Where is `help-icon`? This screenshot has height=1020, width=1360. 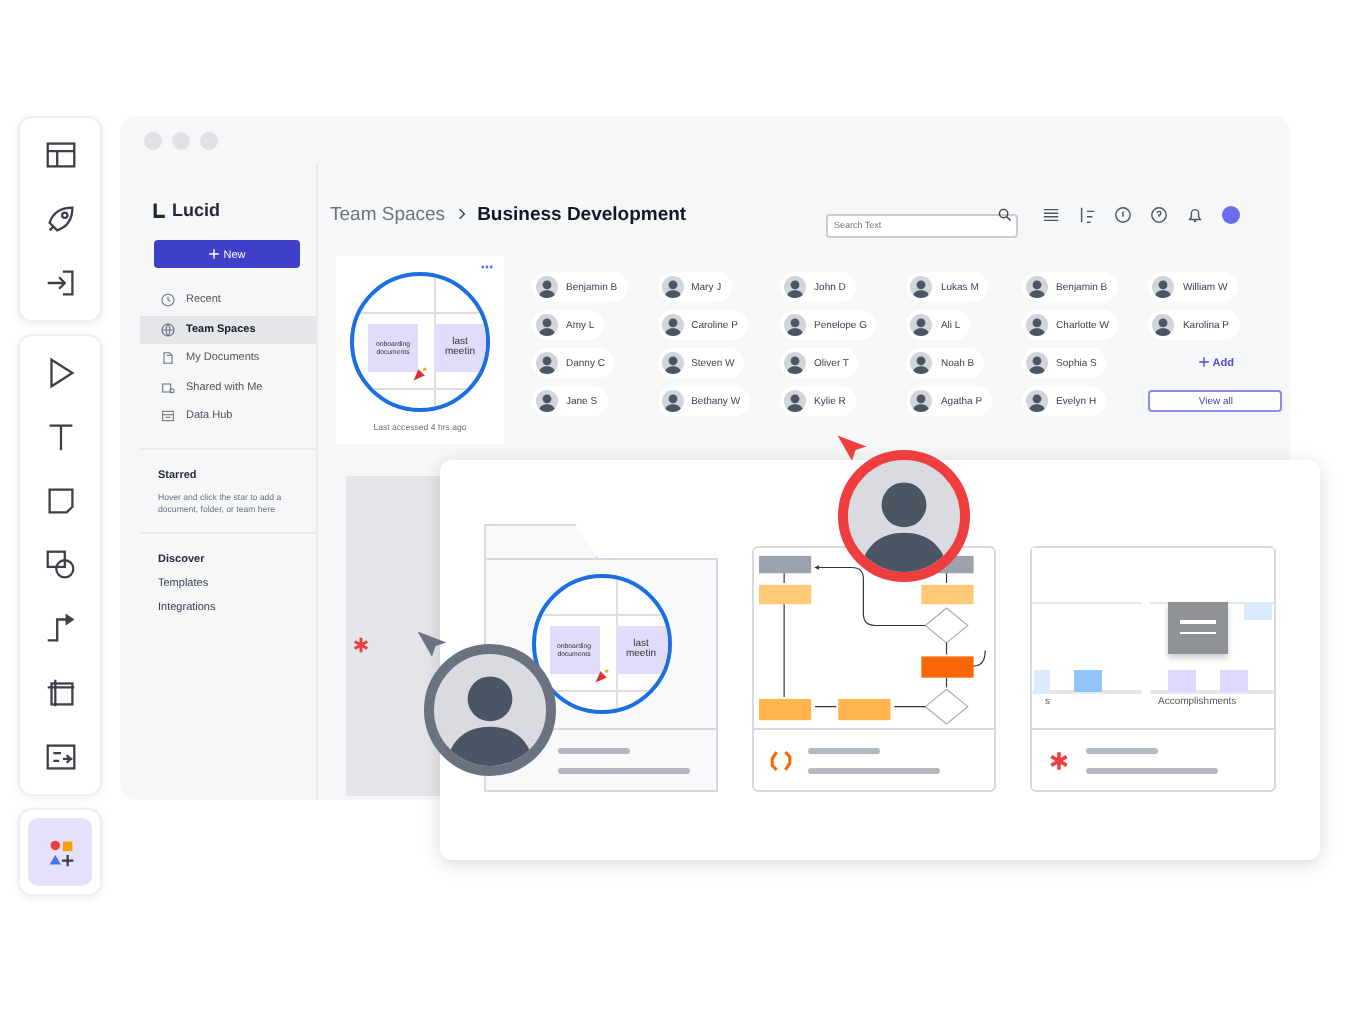
help-icon is located at coordinates (1159, 214).